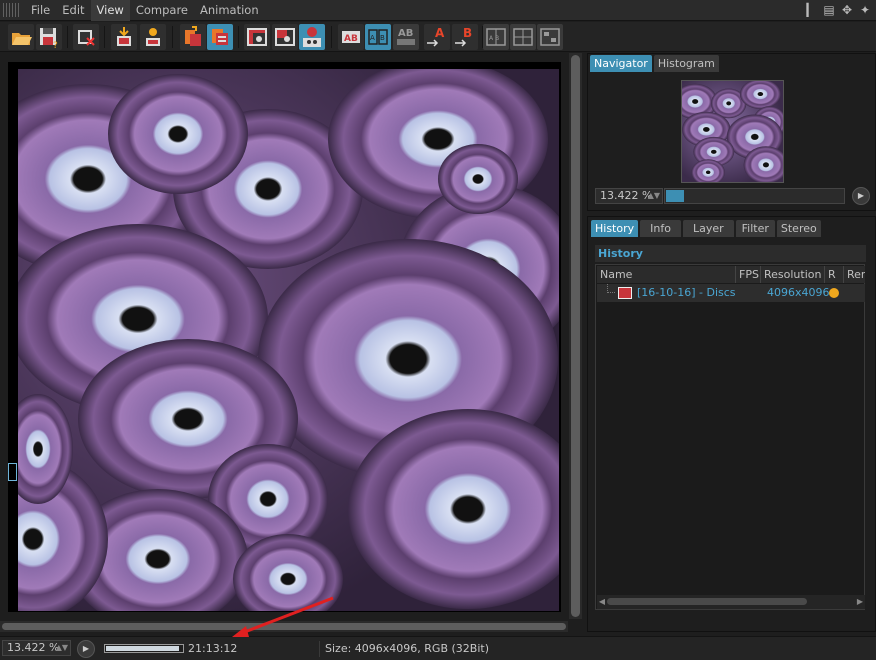  Describe the element at coordinates (707, 601) in the screenshot. I see `history-scroll-thumb` at that location.